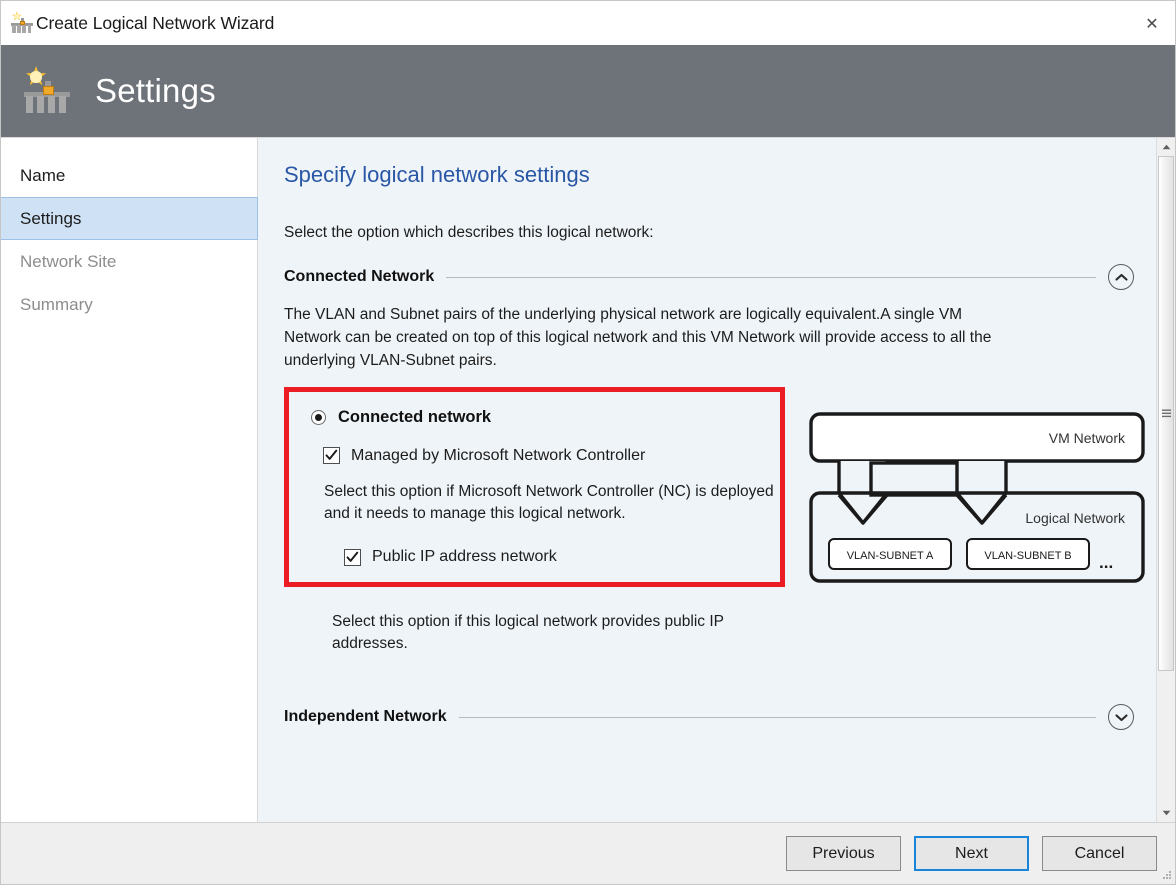 This screenshot has height=885, width=1176. Describe the element at coordinates (56, 304) in the screenshot. I see `sidebar-item-label: Summary` at that location.